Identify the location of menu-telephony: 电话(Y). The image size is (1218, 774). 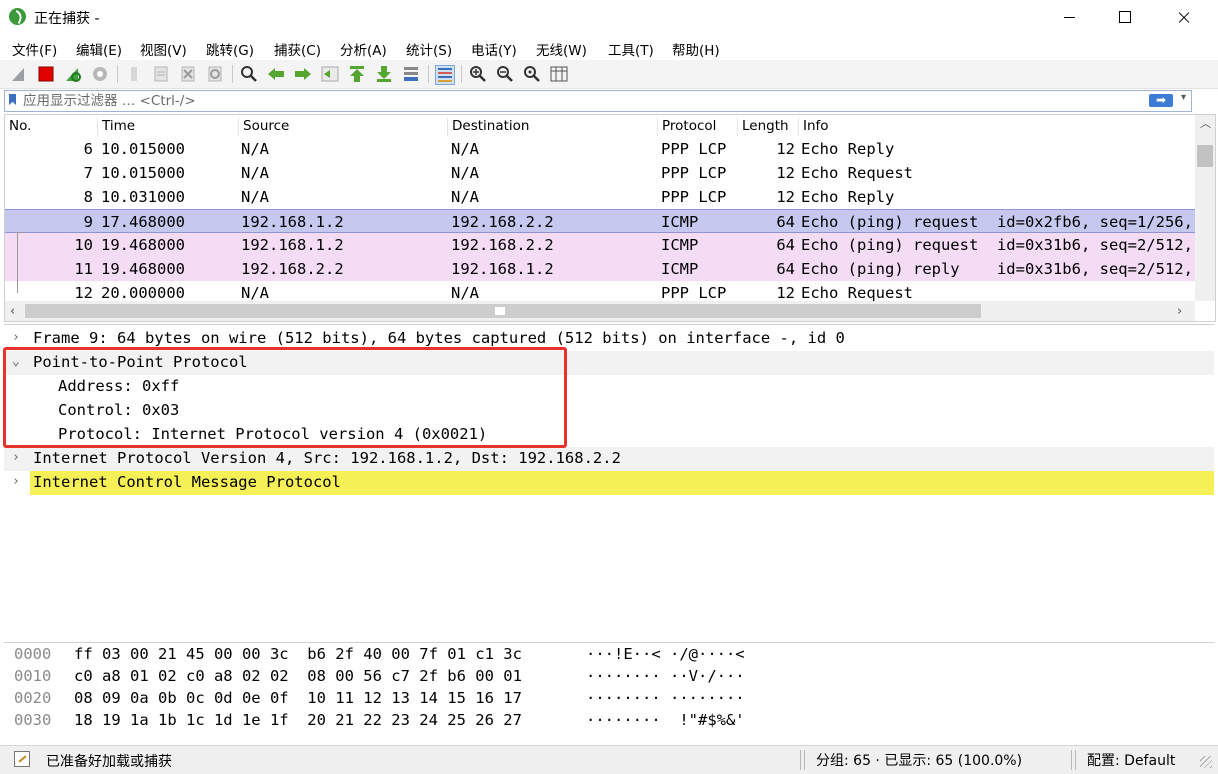
(494, 49).